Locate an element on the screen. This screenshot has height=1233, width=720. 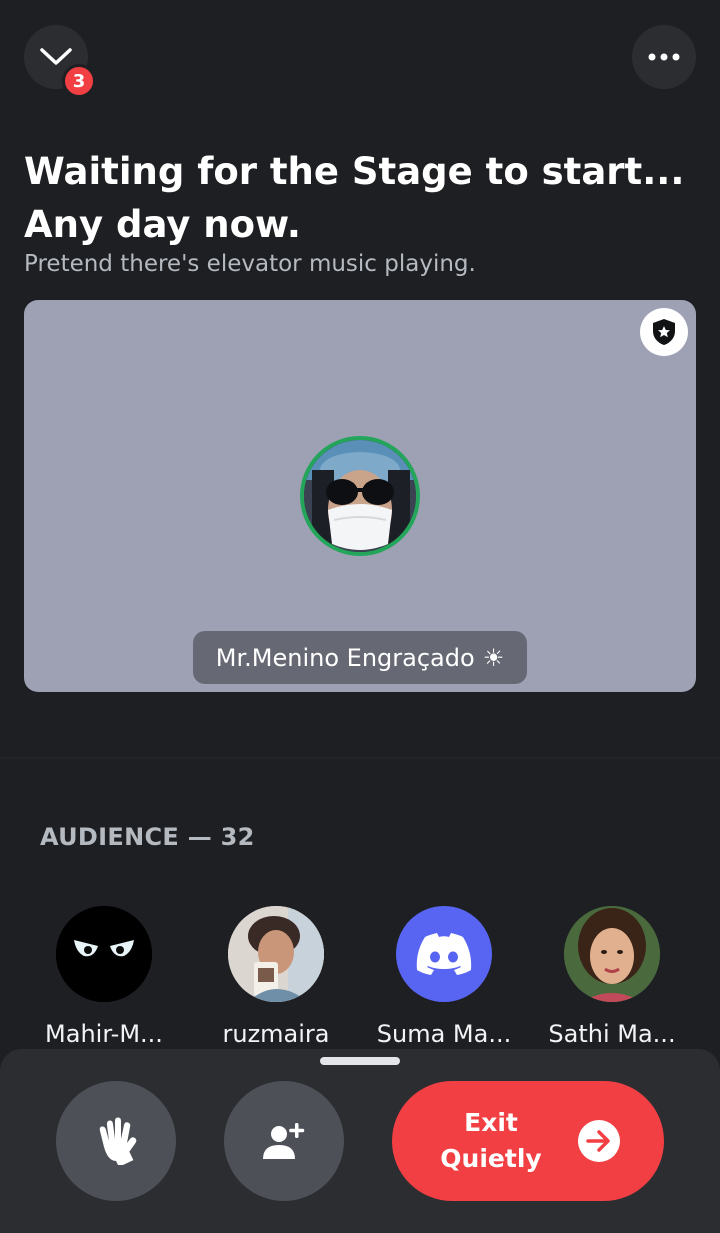
moderator-badge is located at coordinates (664, 332).